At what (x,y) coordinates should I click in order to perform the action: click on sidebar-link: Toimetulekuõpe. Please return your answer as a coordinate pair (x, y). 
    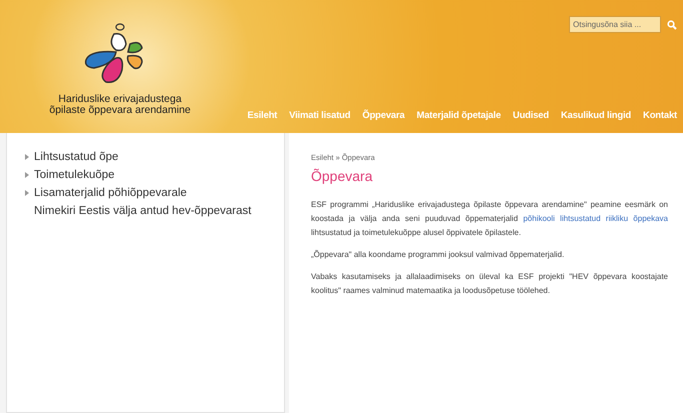
    Looking at the image, I should click on (154, 175).